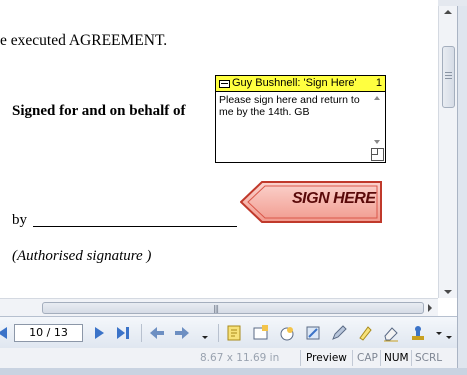 The height and width of the screenshot is (375, 467). What do you see at coordinates (313, 333) in the screenshot?
I see `link-icon` at bounding box center [313, 333].